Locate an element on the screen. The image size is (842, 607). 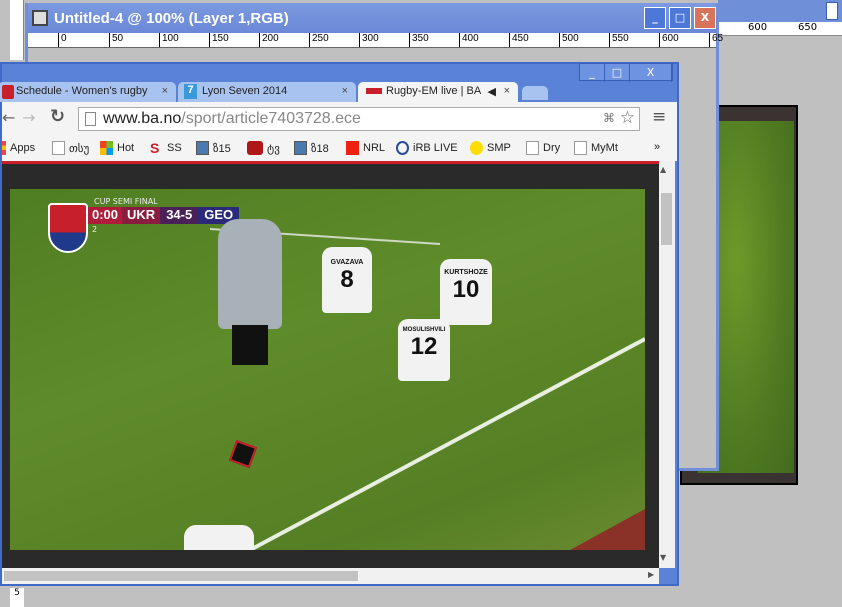
window-controls: _ □ X is located at coordinates (626, 72).